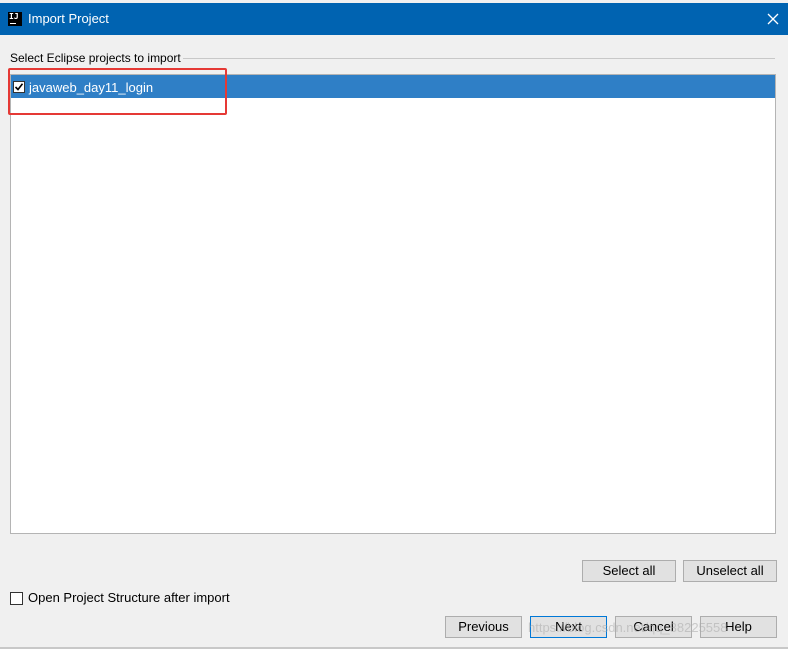 This screenshot has height=649, width=788. I want to click on previous-button: Previous, so click(483, 627).